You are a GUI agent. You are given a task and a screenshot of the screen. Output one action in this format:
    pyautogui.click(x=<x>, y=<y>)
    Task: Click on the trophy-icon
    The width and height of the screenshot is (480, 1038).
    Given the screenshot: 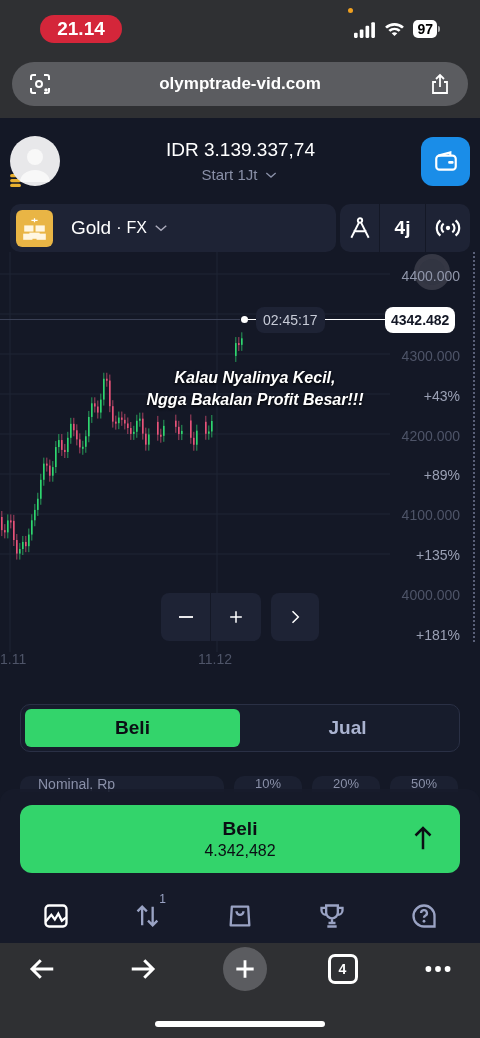 What is the action you would take?
    pyautogui.click(x=332, y=916)
    